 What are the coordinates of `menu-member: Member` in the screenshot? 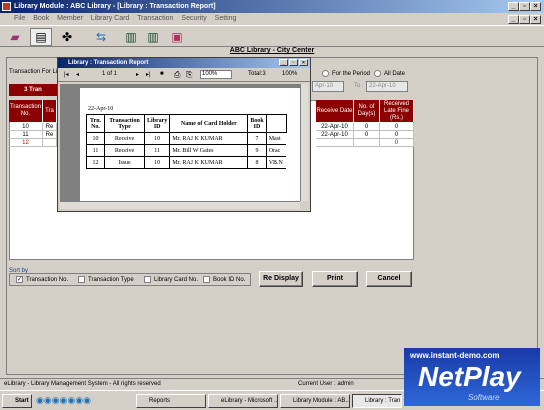 It's located at (70, 18).